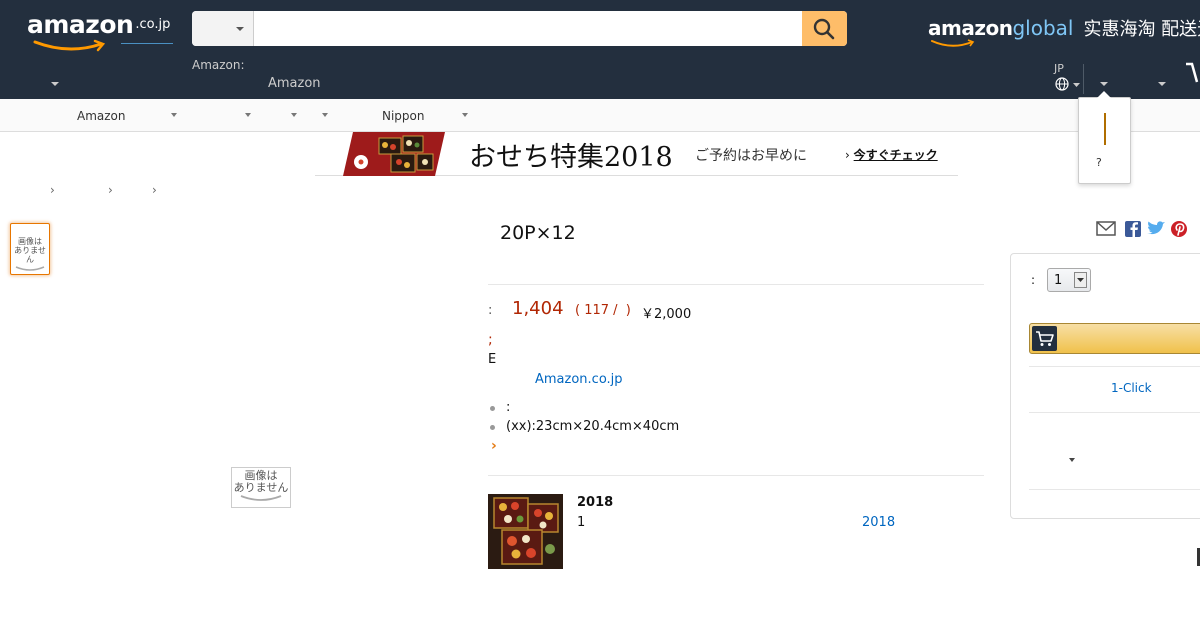  What do you see at coordinates (1033, 280) in the screenshot?
I see `quantity-label: :` at bounding box center [1033, 280].